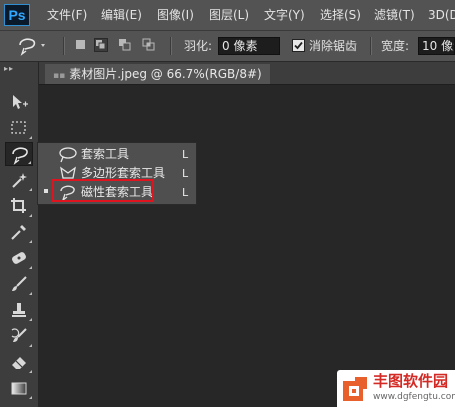 The width and height of the screenshot is (455, 407). What do you see at coordinates (105, 154) in the screenshot?
I see `flyout-item-label: 套索工具` at bounding box center [105, 154].